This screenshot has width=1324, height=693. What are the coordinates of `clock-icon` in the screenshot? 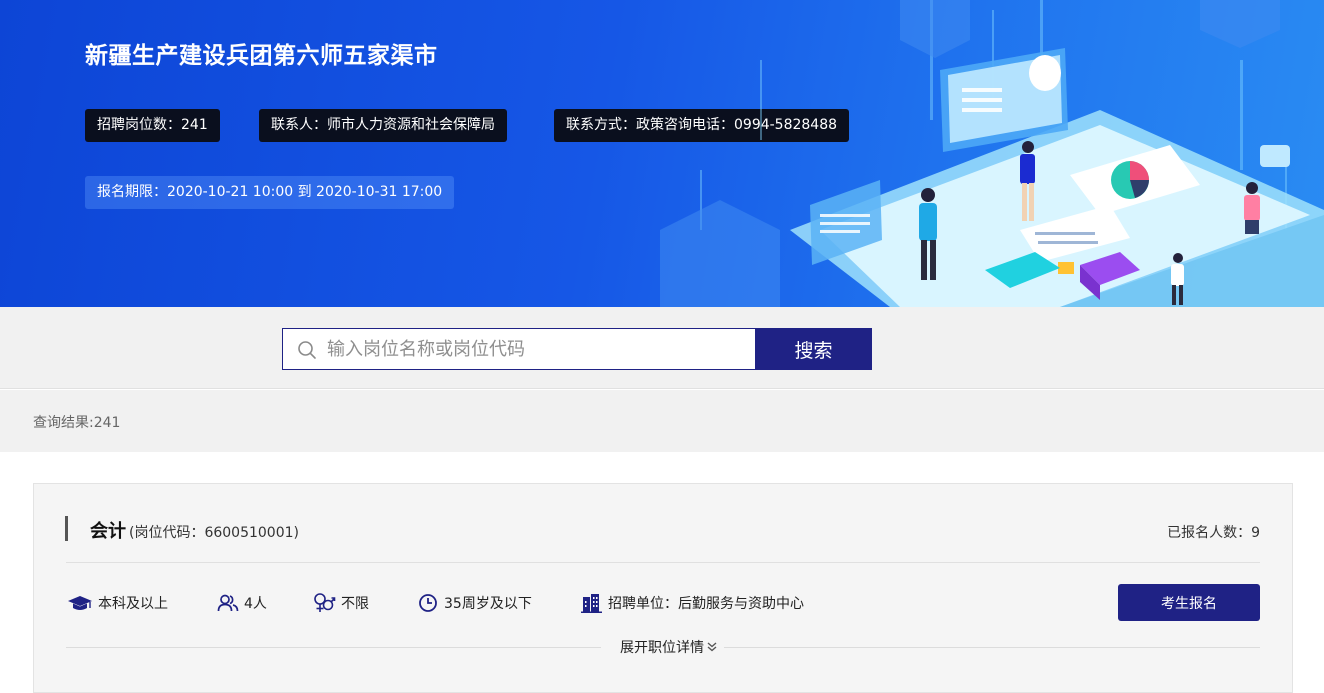 It's located at (428, 603).